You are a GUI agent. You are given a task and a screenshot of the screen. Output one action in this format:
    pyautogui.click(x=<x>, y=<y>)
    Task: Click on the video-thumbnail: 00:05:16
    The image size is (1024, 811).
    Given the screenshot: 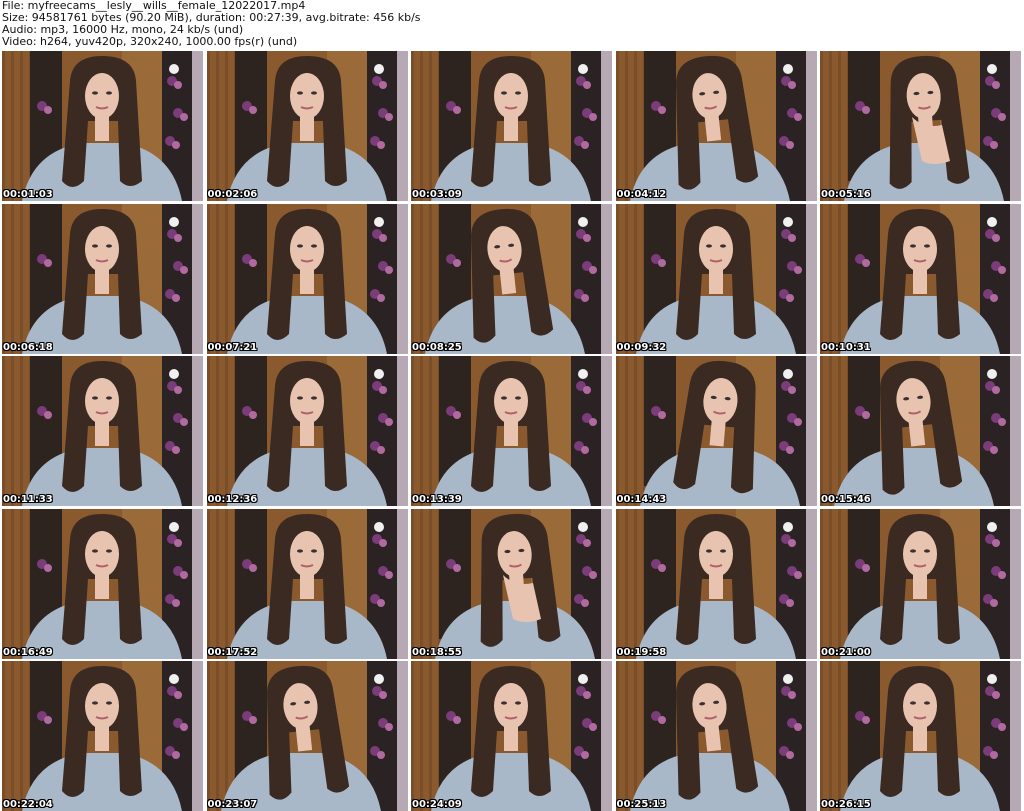 What is the action you would take?
    pyautogui.click(x=920, y=126)
    